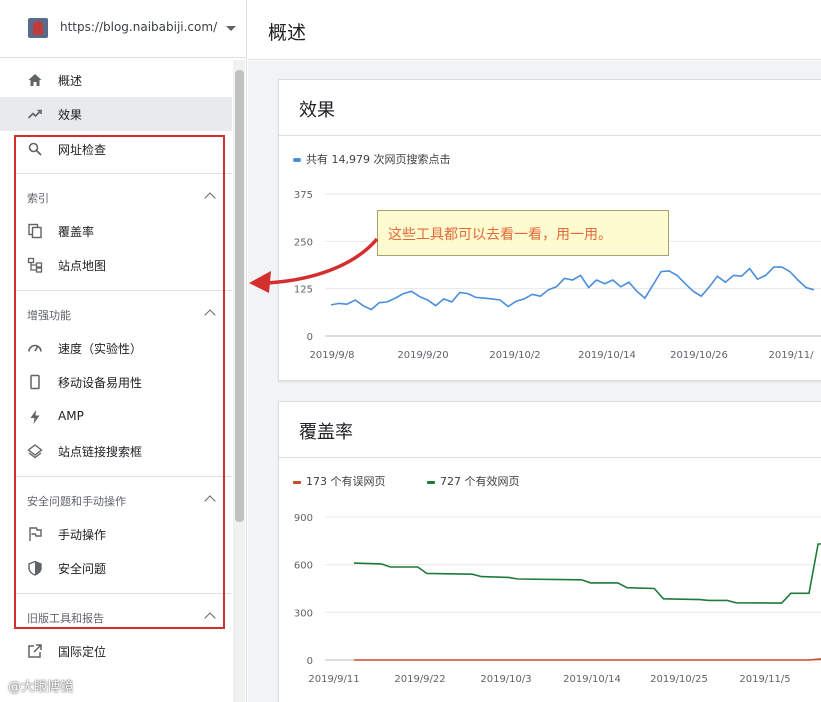  What do you see at coordinates (534, 30) in the screenshot?
I see `header: 概述` at bounding box center [534, 30].